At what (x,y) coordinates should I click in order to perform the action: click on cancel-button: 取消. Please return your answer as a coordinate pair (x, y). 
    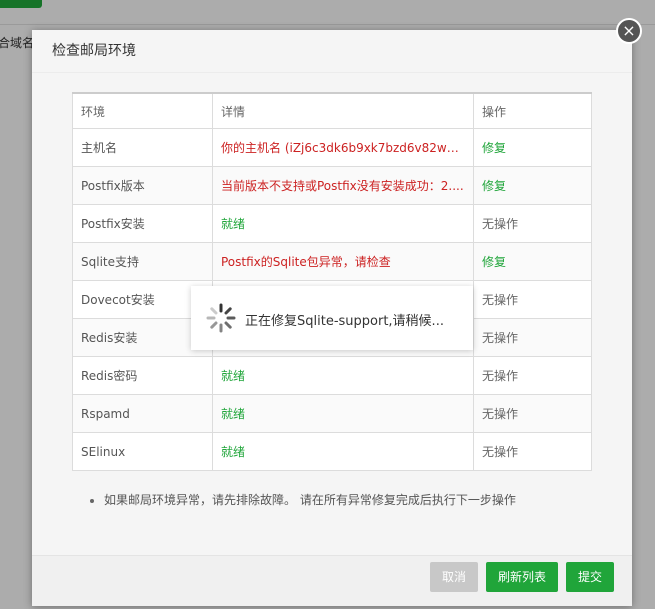
    Looking at the image, I should click on (454, 577).